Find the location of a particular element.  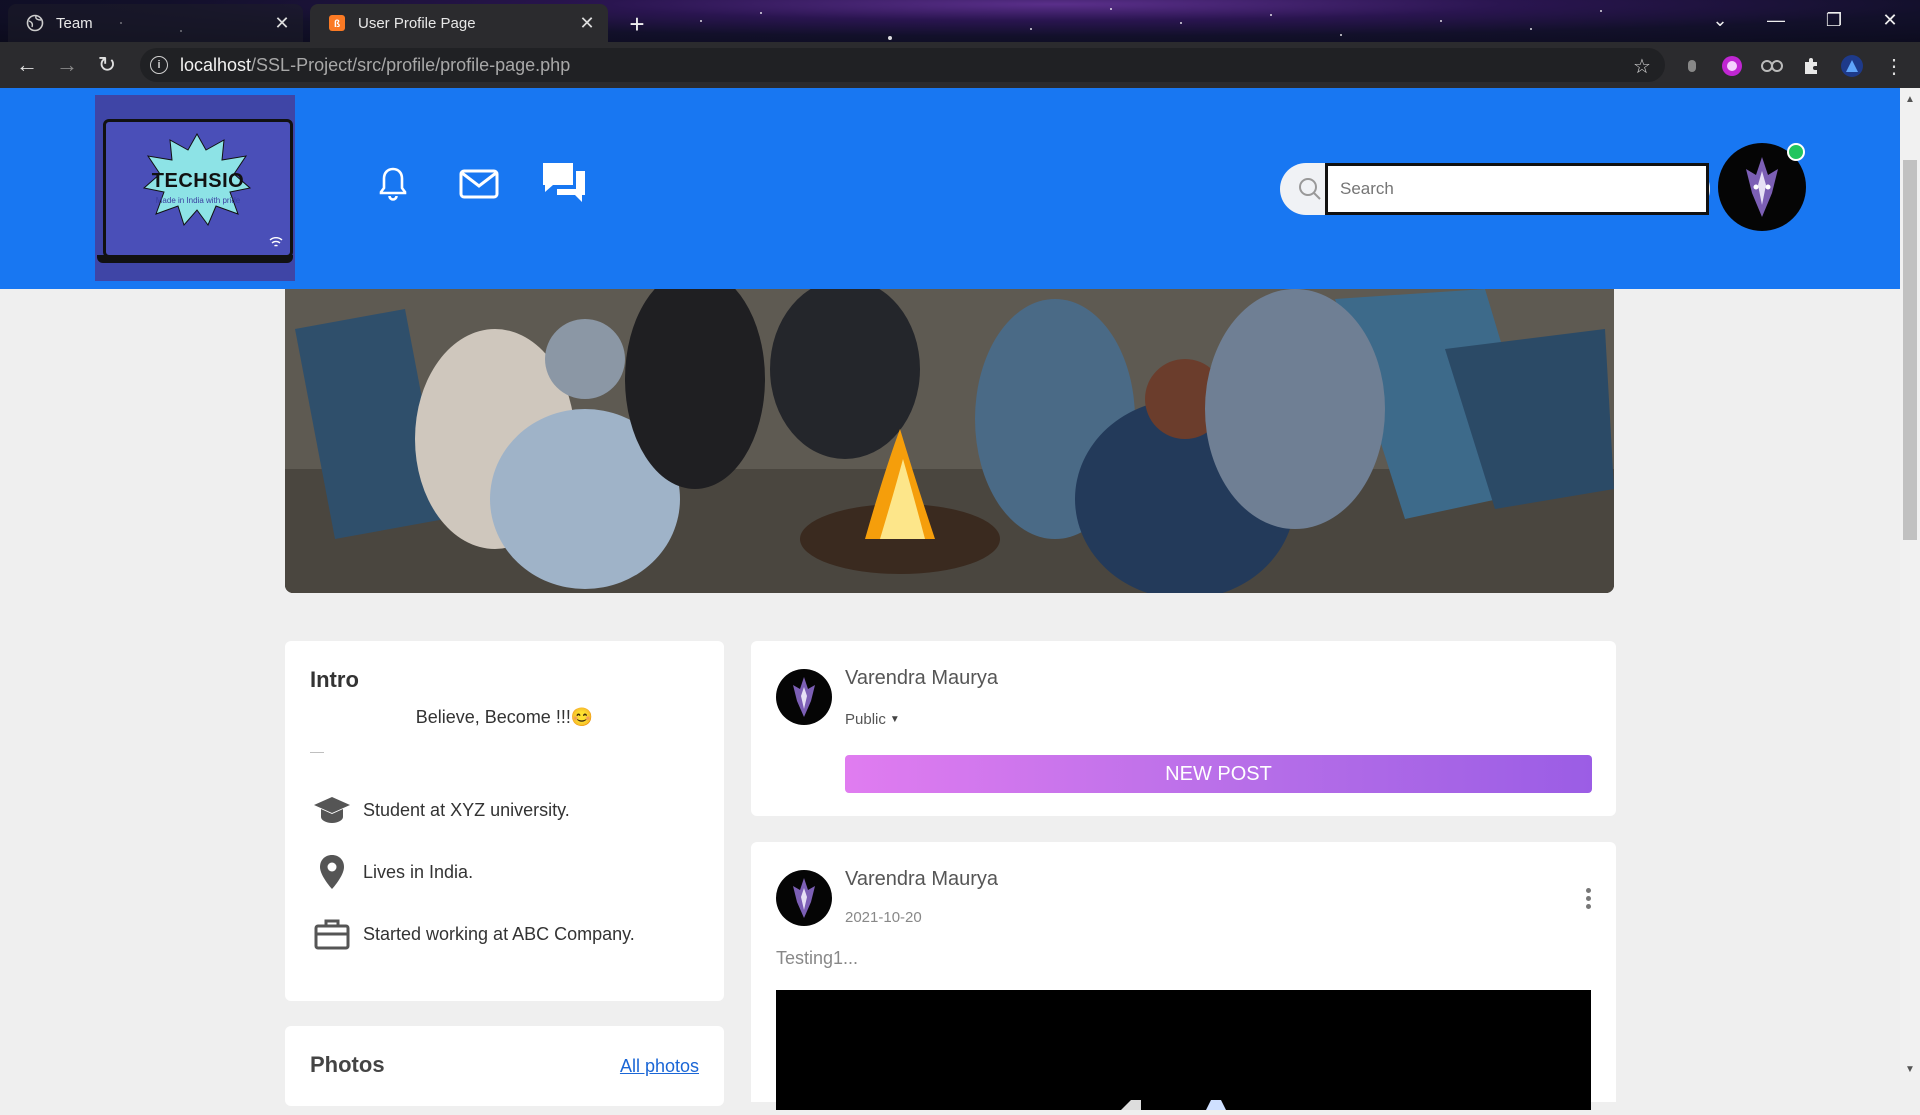

graduation-cap-icon is located at coordinates (332, 810).